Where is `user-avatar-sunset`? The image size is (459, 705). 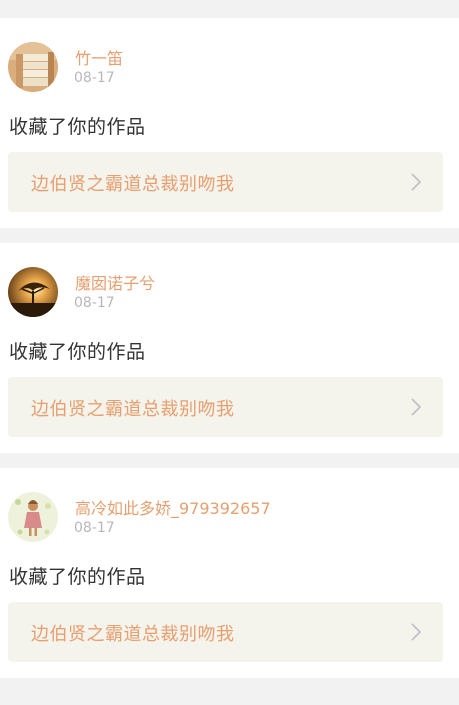 user-avatar-sunset is located at coordinates (33, 292).